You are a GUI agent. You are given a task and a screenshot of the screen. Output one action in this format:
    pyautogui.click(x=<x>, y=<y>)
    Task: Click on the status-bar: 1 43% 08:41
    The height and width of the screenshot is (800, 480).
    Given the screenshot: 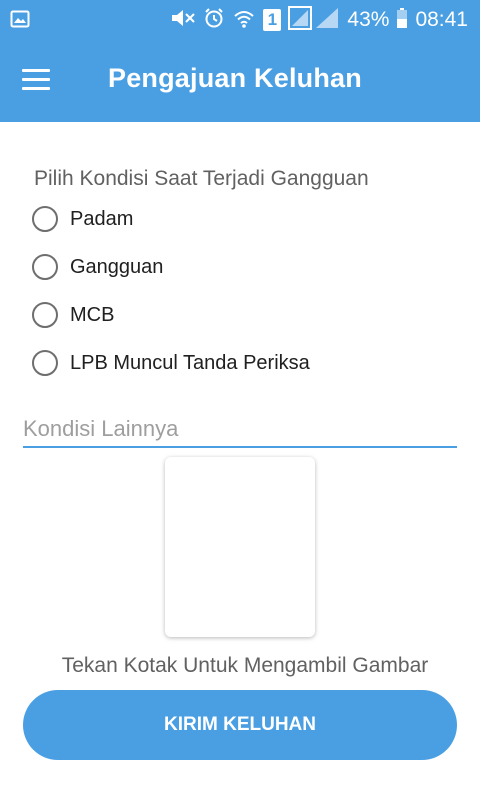 What is the action you would take?
    pyautogui.click(x=240, y=20)
    